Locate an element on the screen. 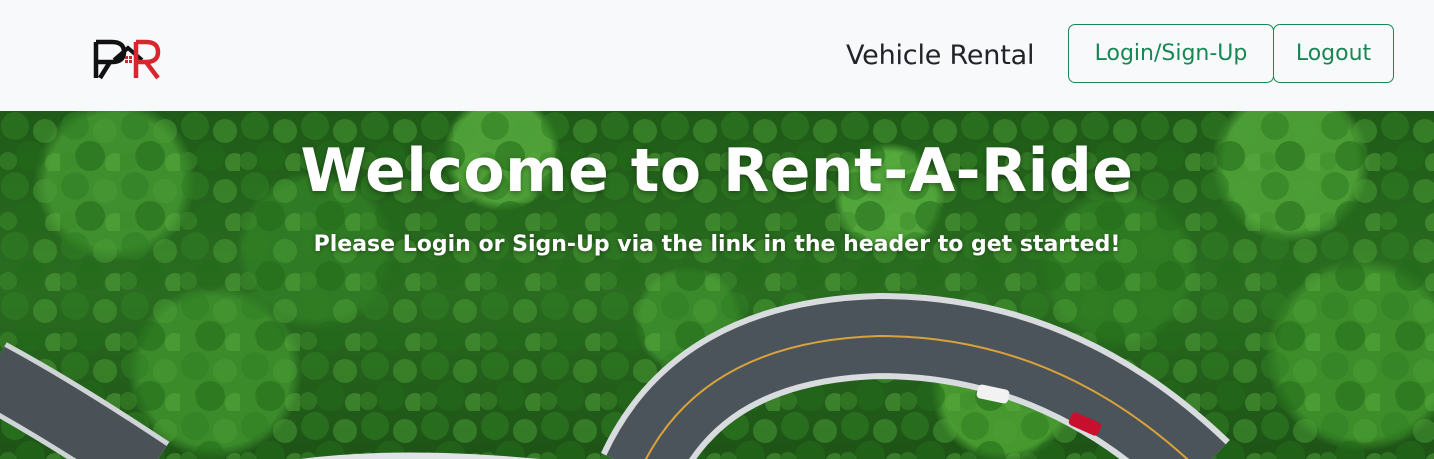  logout-button: Logout is located at coordinates (1333, 53).